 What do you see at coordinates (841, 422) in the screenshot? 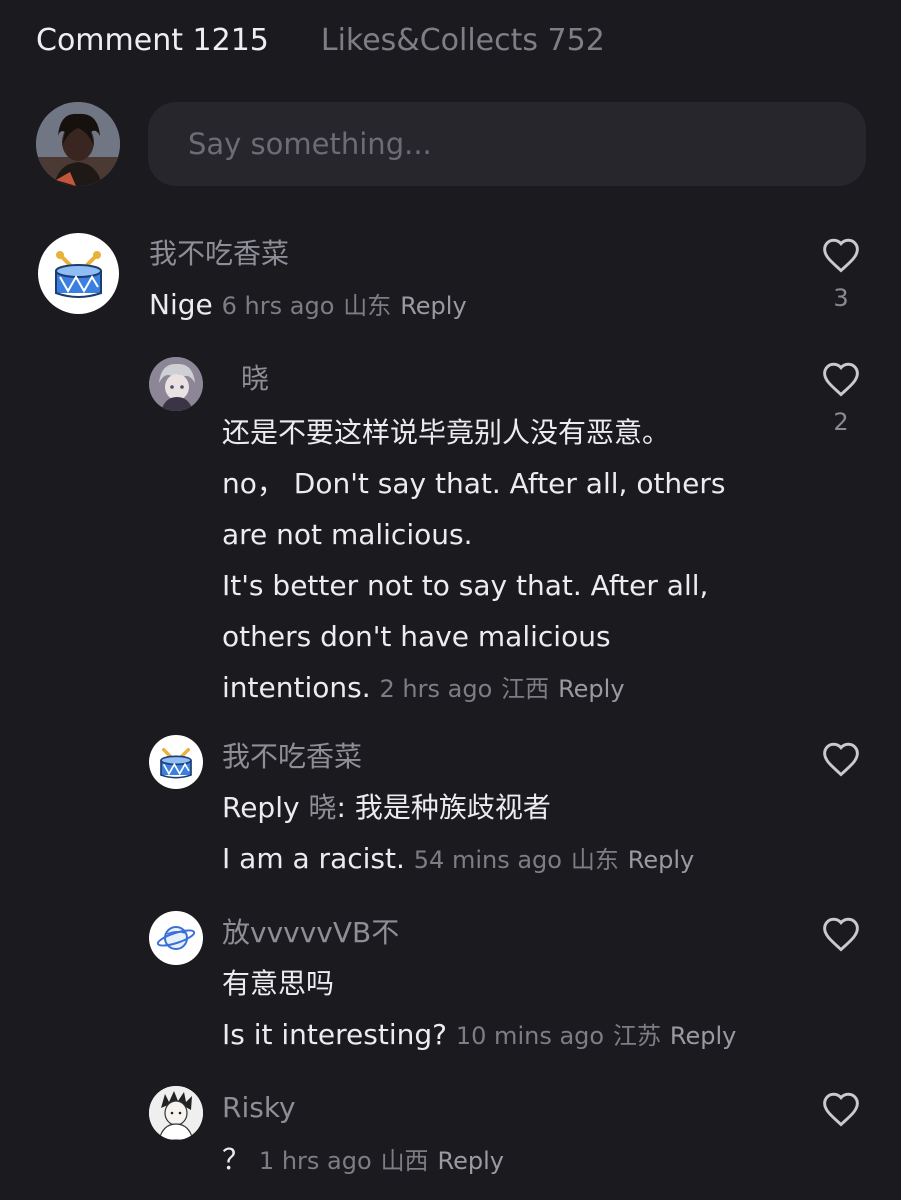
I see `like-count: 2` at bounding box center [841, 422].